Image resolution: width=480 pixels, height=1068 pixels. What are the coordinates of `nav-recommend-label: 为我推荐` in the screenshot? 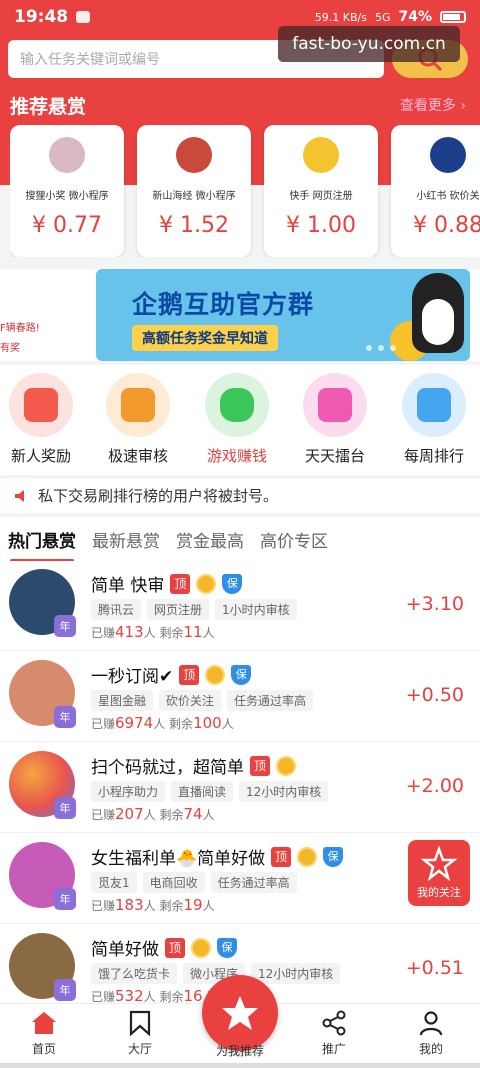 It's located at (240, 1050).